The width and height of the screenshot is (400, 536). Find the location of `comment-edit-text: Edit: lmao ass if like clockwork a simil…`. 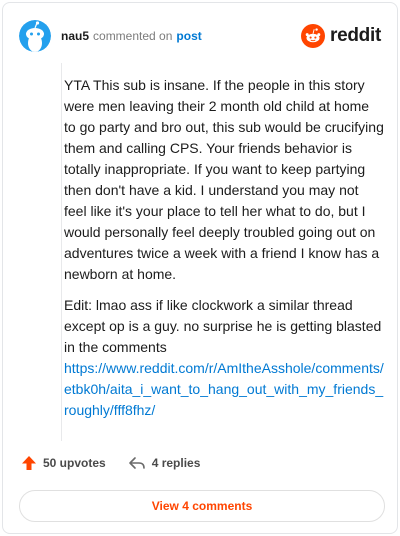

comment-edit-text: Edit: lmao ass if like clockwork a simil… is located at coordinates (223, 326).